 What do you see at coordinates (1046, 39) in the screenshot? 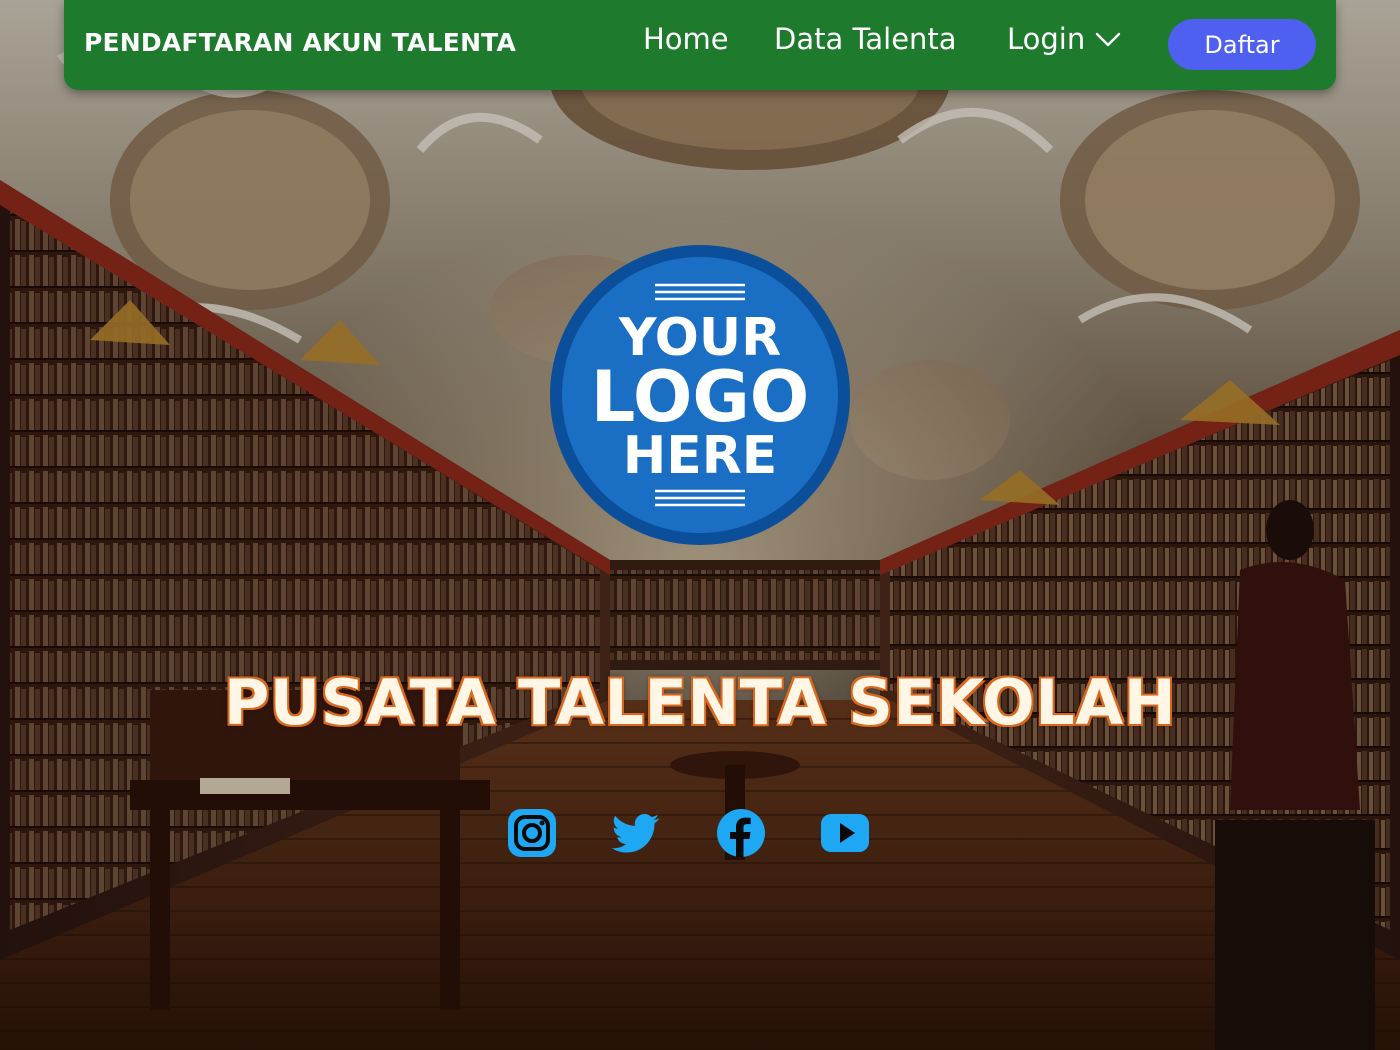
I see `nav-login-label: Login` at bounding box center [1046, 39].